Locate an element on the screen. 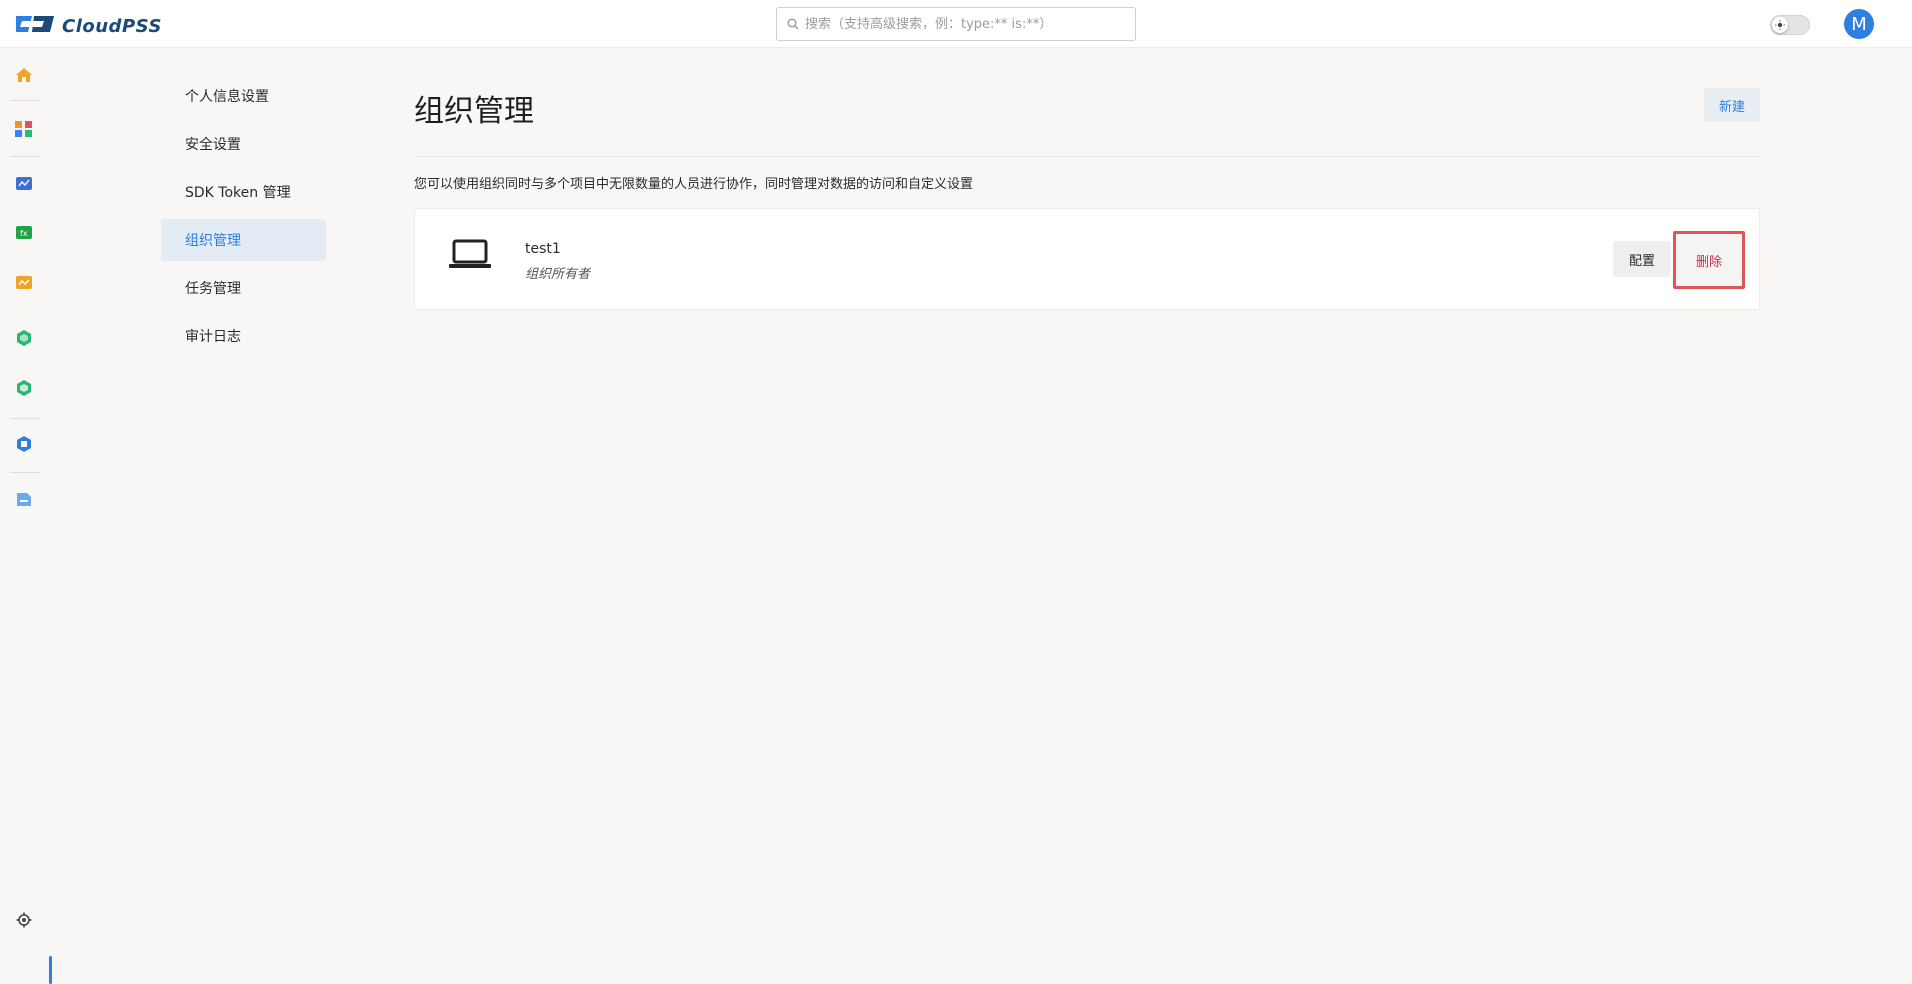 The height and width of the screenshot is (984, 1912). file-icon is located at coordinates (24, 499).